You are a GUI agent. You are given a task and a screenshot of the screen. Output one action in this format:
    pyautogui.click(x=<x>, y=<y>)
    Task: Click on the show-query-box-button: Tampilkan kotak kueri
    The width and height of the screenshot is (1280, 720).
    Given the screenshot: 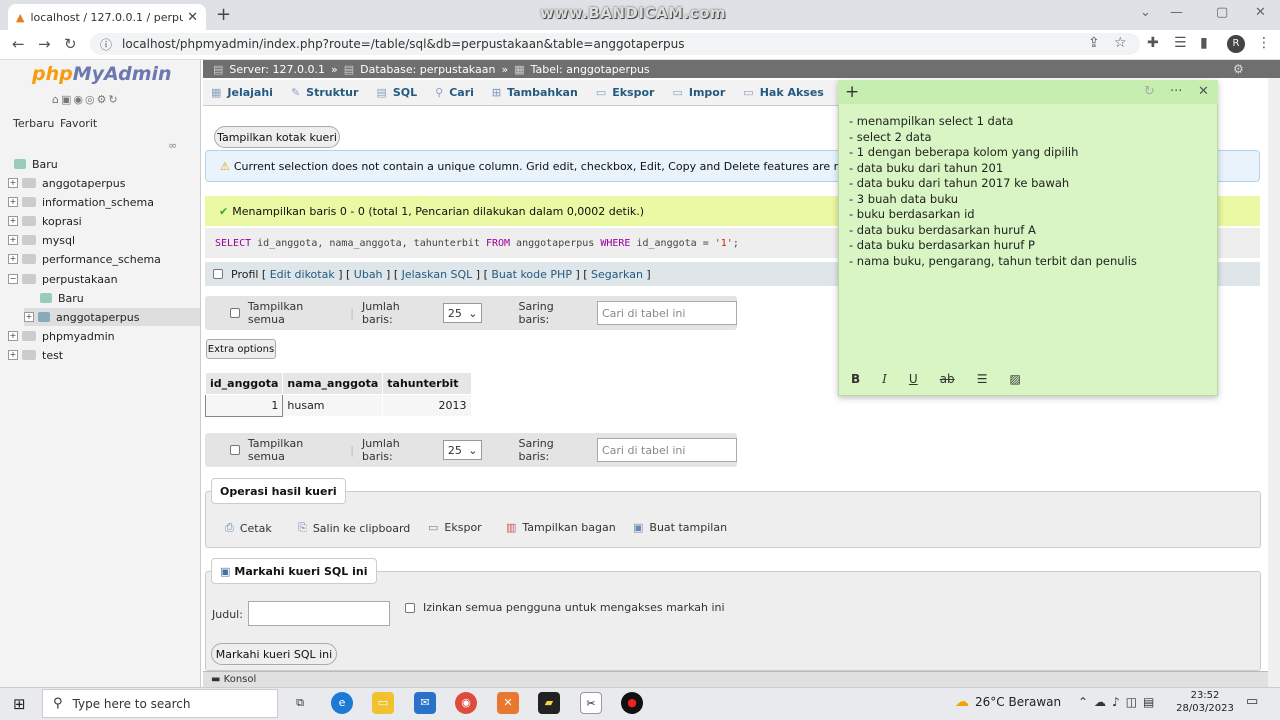 What is the action you would take?
    pyautogui.click(x=277, y=137)
    